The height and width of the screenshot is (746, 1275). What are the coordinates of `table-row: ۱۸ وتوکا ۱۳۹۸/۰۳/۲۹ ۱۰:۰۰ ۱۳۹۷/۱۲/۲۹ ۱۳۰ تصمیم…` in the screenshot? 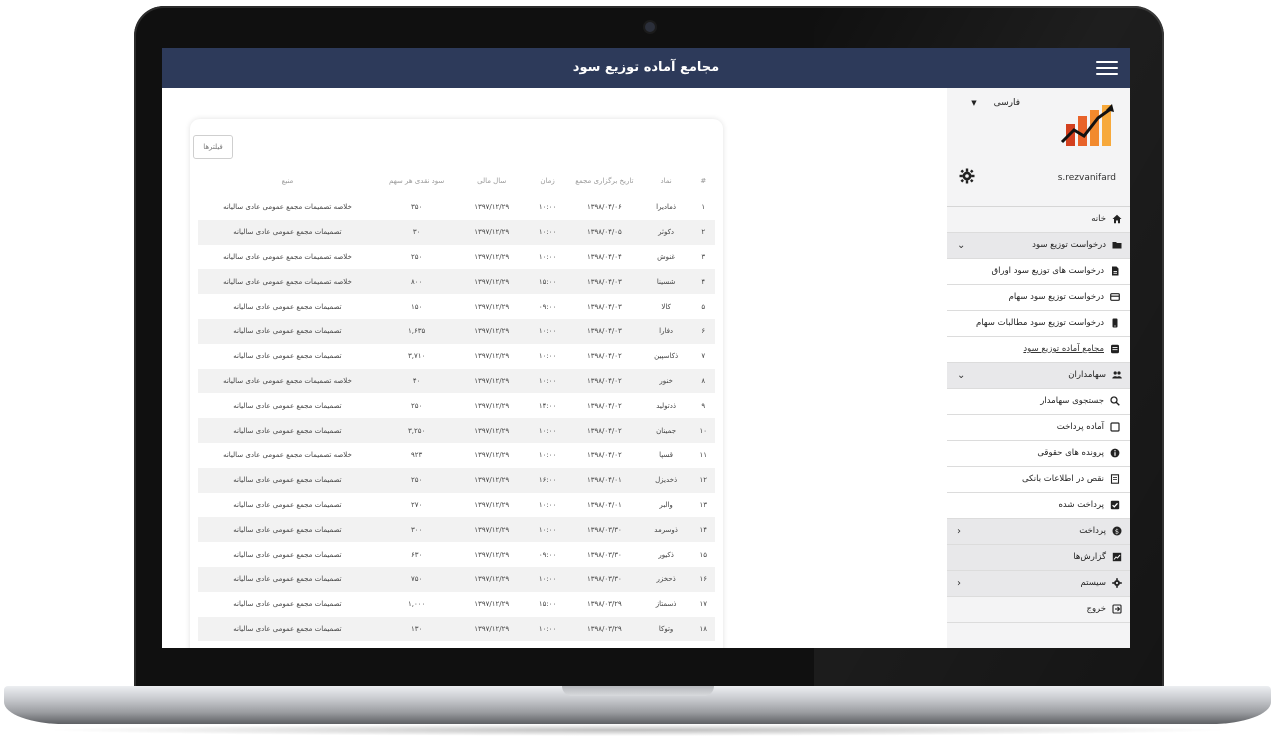 It's located at (456, 629).